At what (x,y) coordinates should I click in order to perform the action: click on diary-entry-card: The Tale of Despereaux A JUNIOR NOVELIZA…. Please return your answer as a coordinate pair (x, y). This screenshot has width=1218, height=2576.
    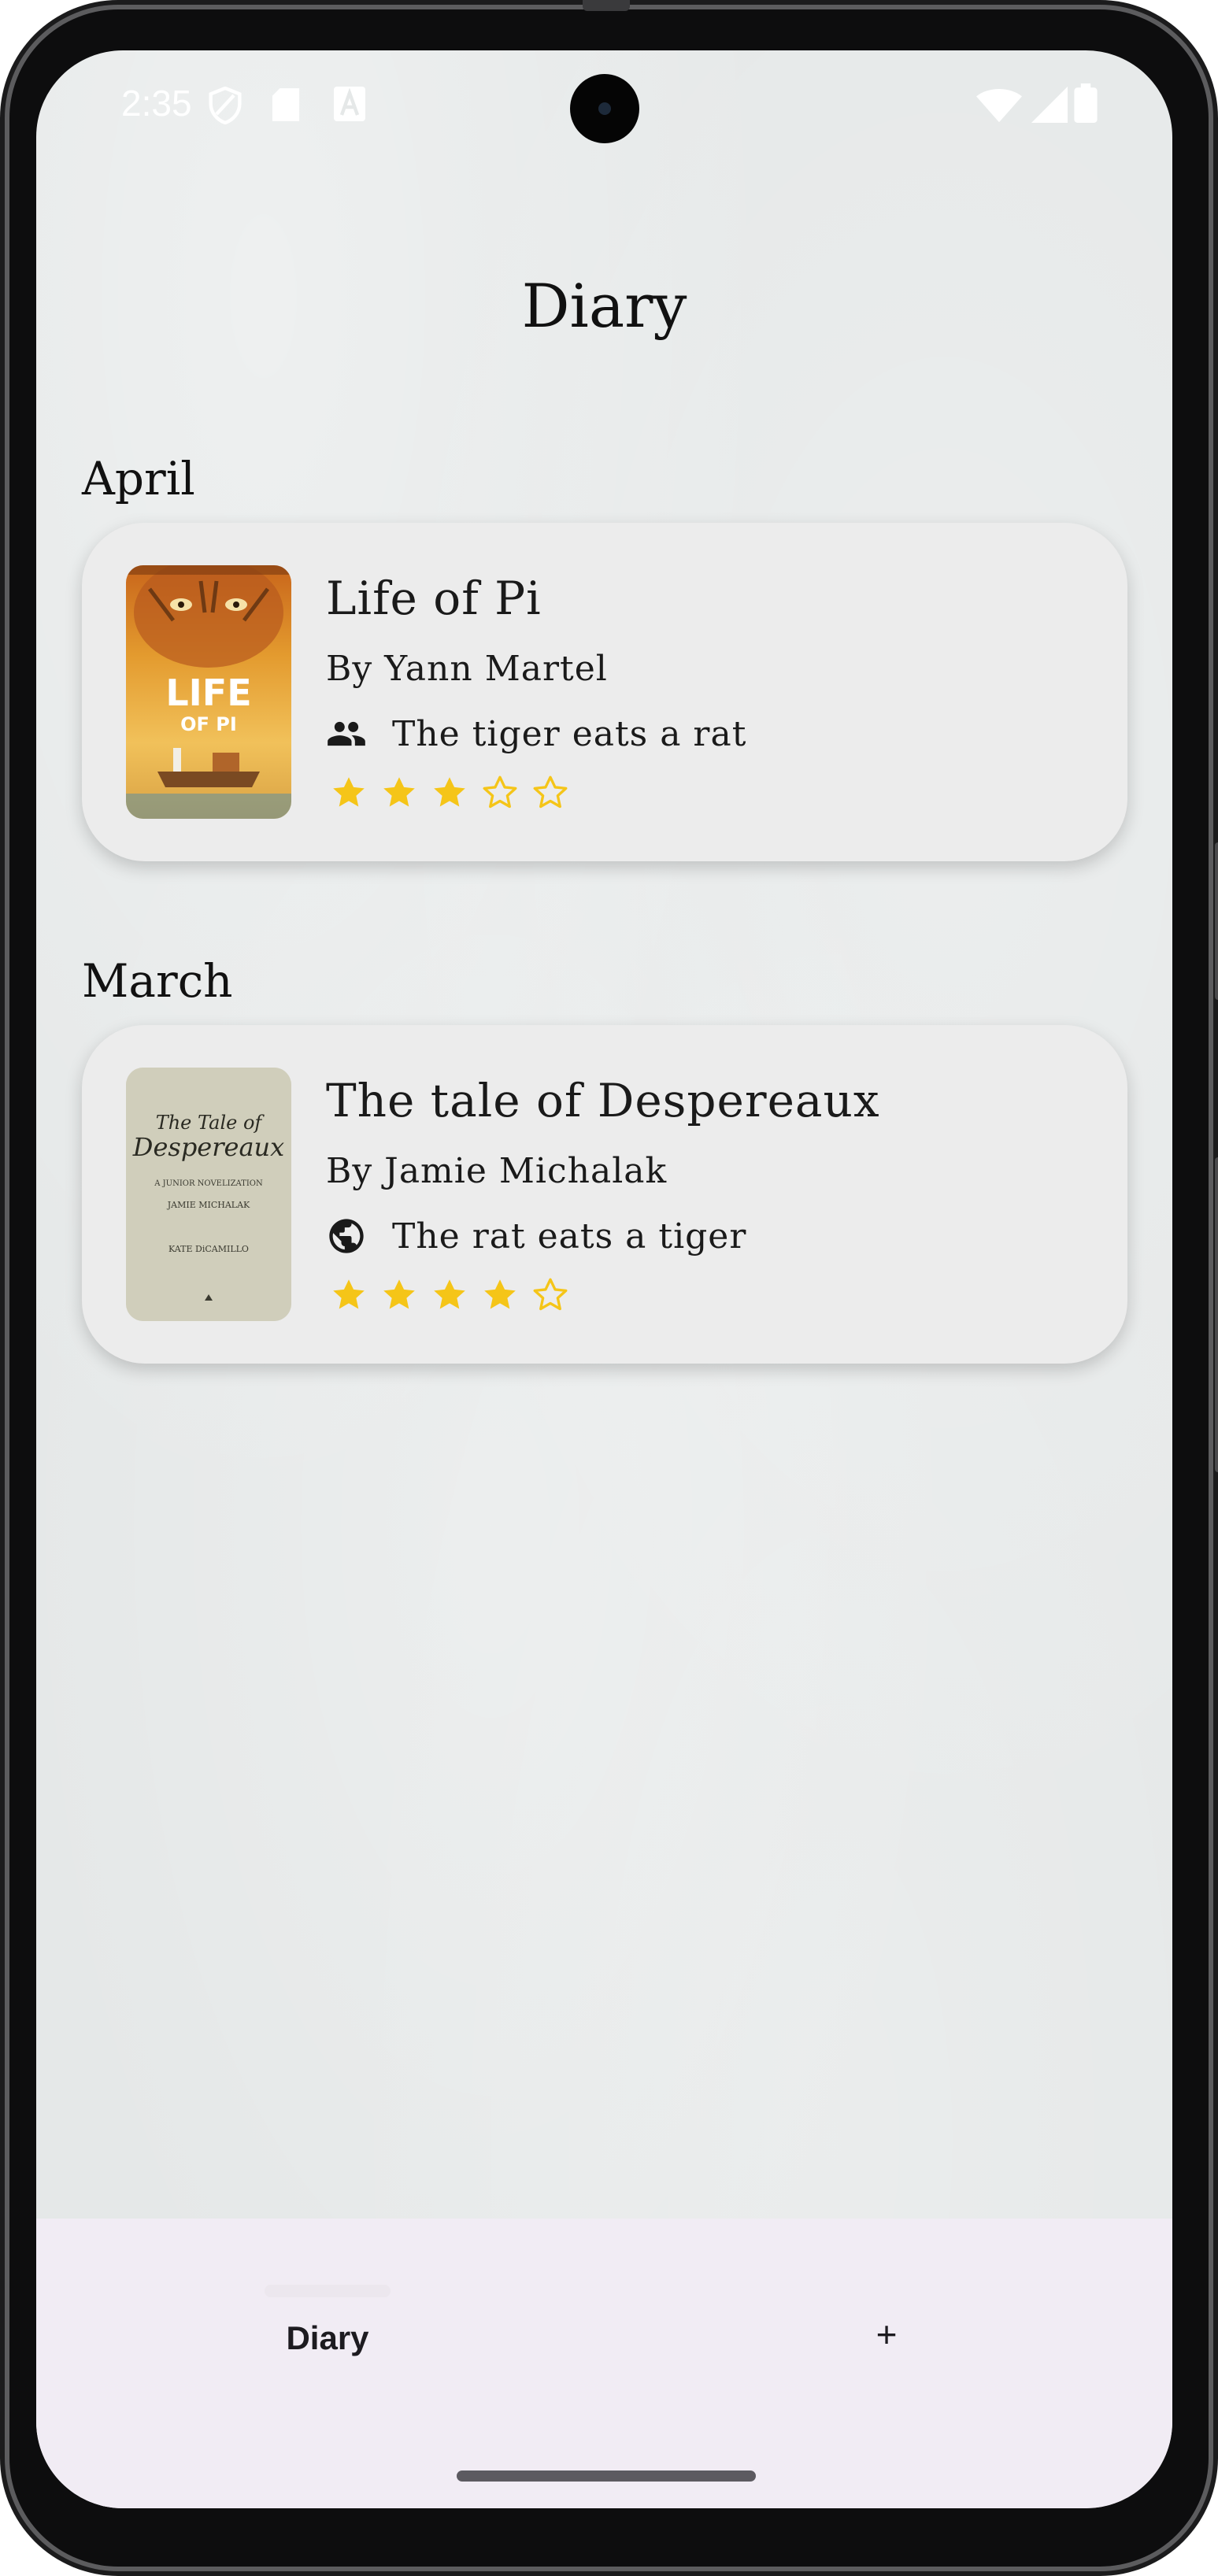
    Looking at the image, I should click on (604, 1194).